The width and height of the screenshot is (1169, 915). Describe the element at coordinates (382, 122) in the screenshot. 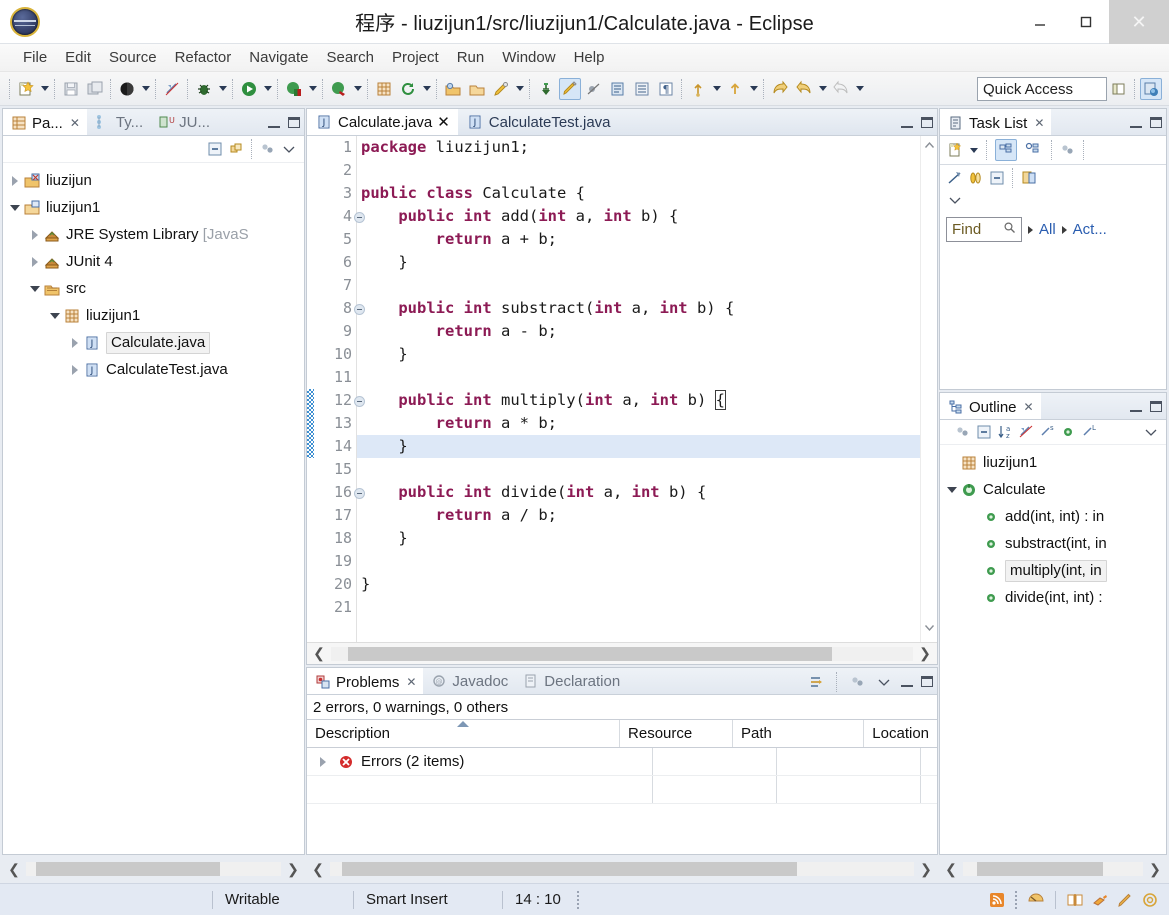

I see `editor-tab-calculate: J Calculate.java ✕` at that location.